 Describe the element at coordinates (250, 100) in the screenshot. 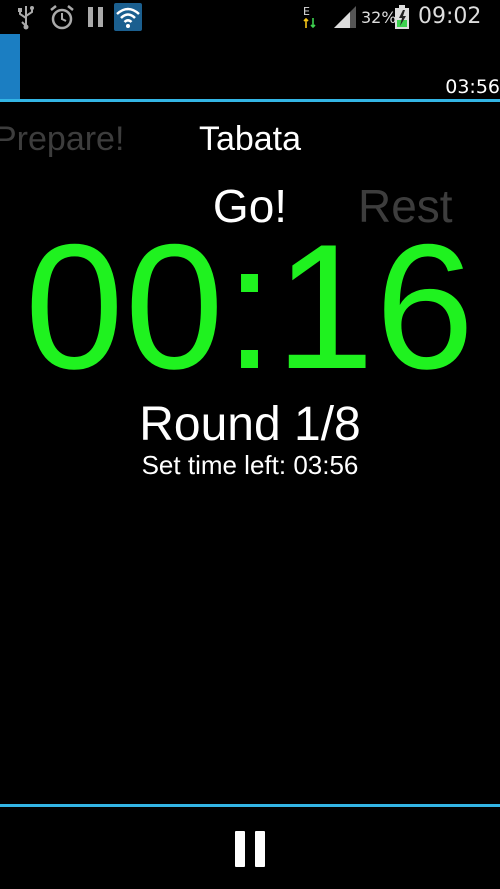

I see `progress-divider` at that location.